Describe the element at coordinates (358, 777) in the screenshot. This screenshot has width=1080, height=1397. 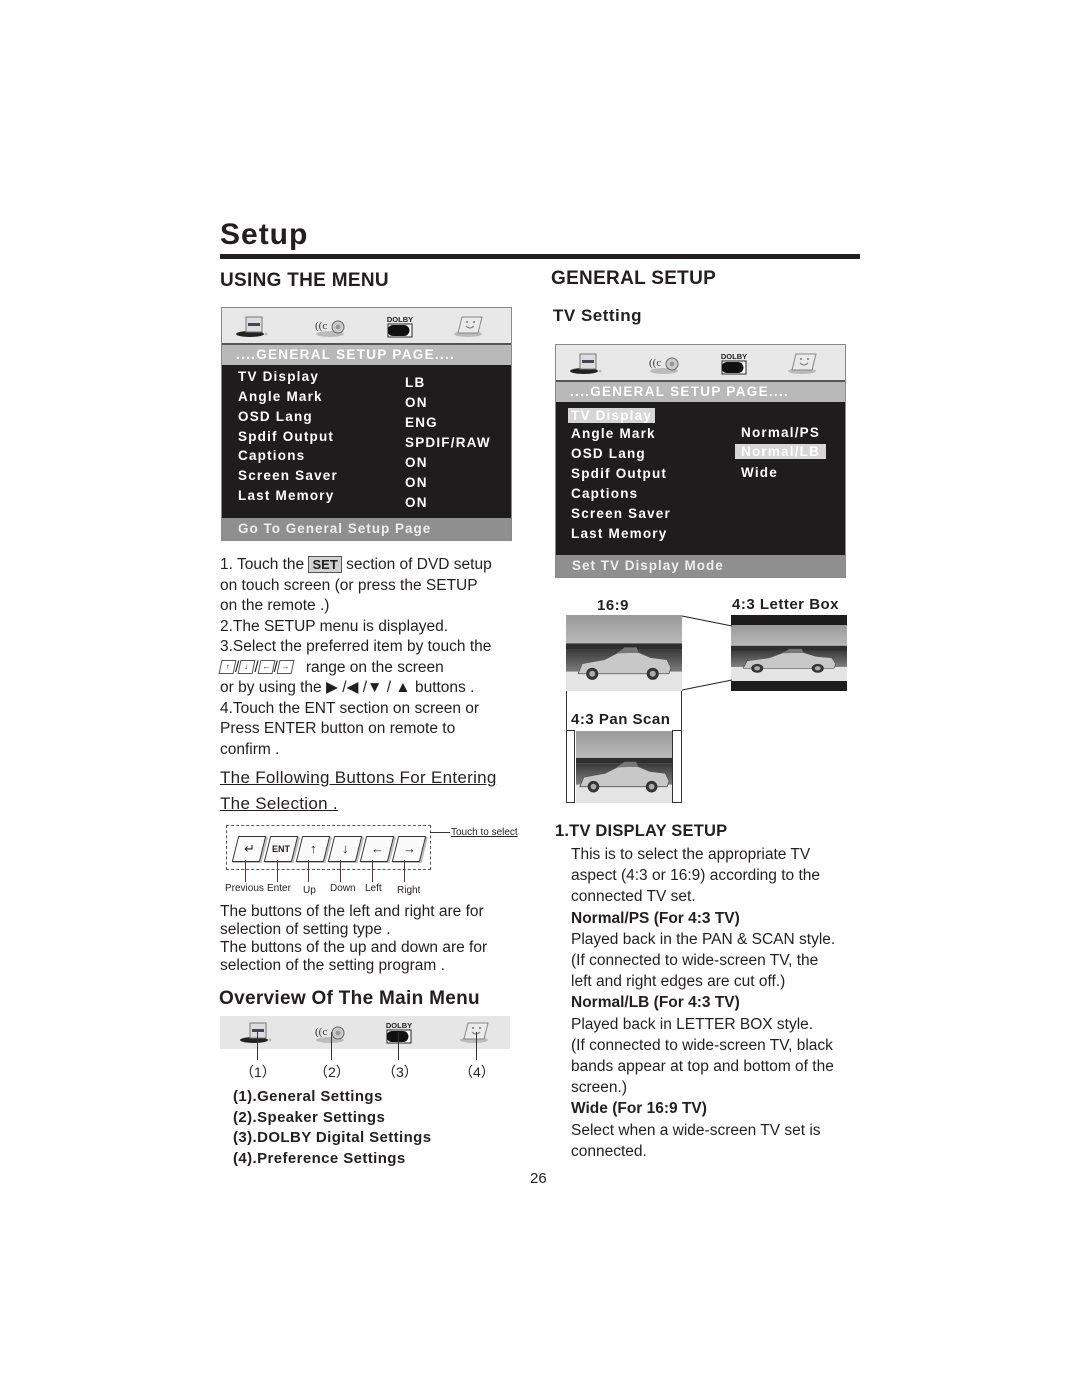
I see `following-buttons-line-1: The Following Buttons For Entering` at that location.